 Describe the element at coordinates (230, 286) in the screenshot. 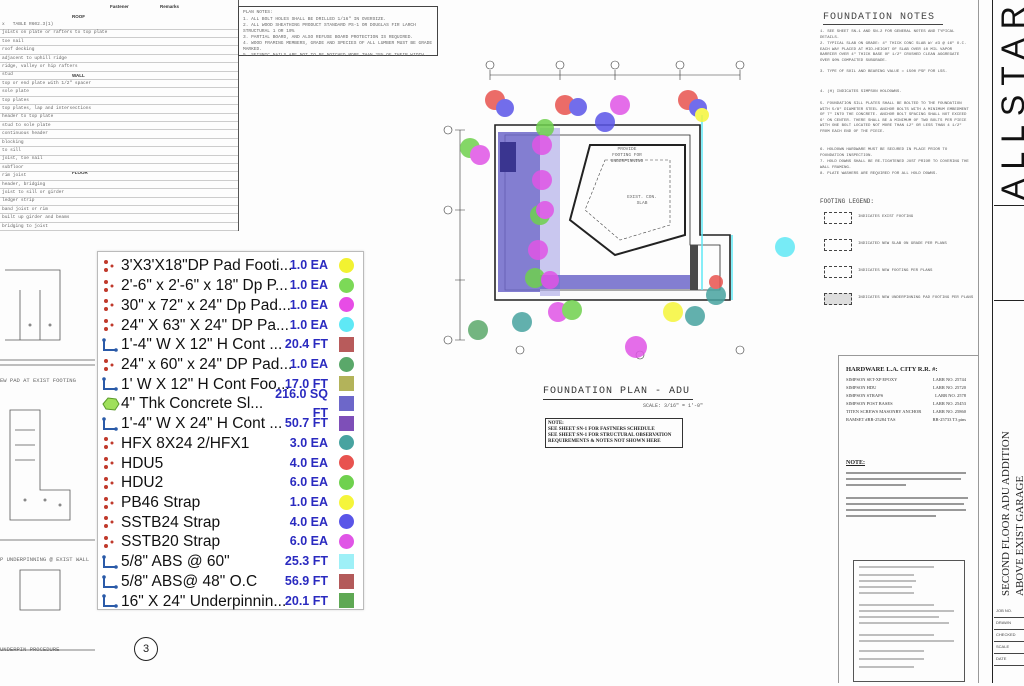

I see `takeoff-item-row: 2'-6" x 2'-6" x 18" Dp P... 1.0 EA` at that location.